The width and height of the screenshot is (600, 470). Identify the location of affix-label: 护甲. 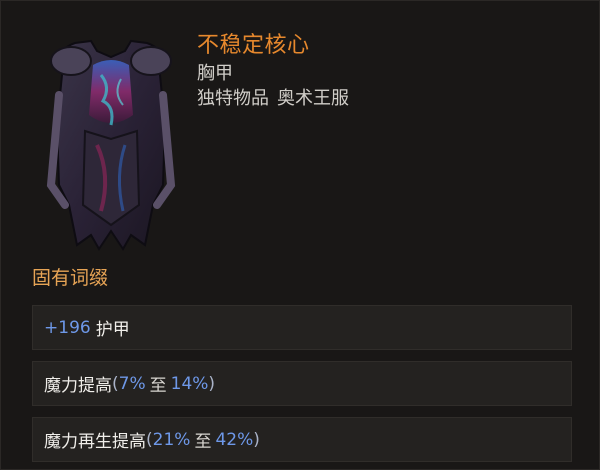
(112, 330).